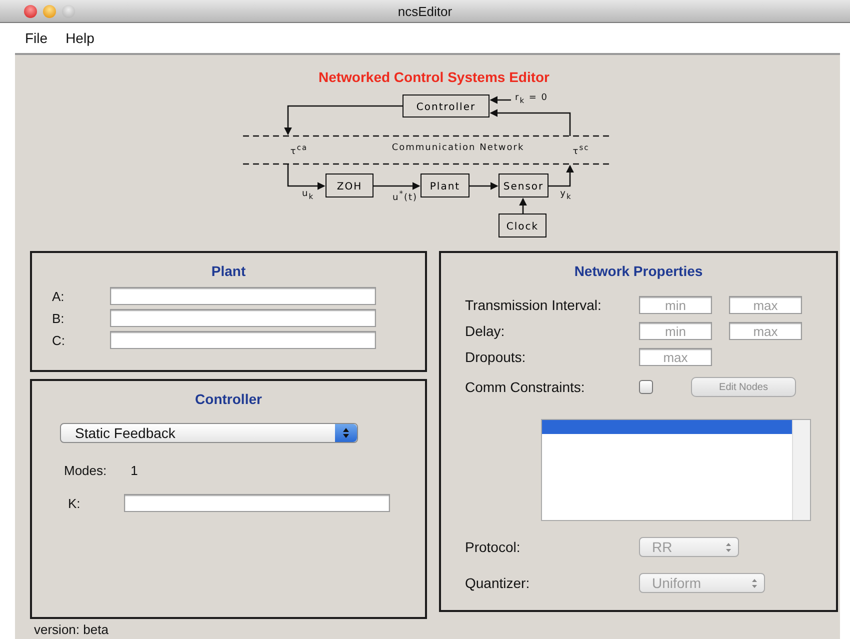 The height and width of the screenshot is (639, 850). What do you see at coordinates (80, 38) in the screenshot?
I see `menu-item: Help` at bounding box center [80, 38].